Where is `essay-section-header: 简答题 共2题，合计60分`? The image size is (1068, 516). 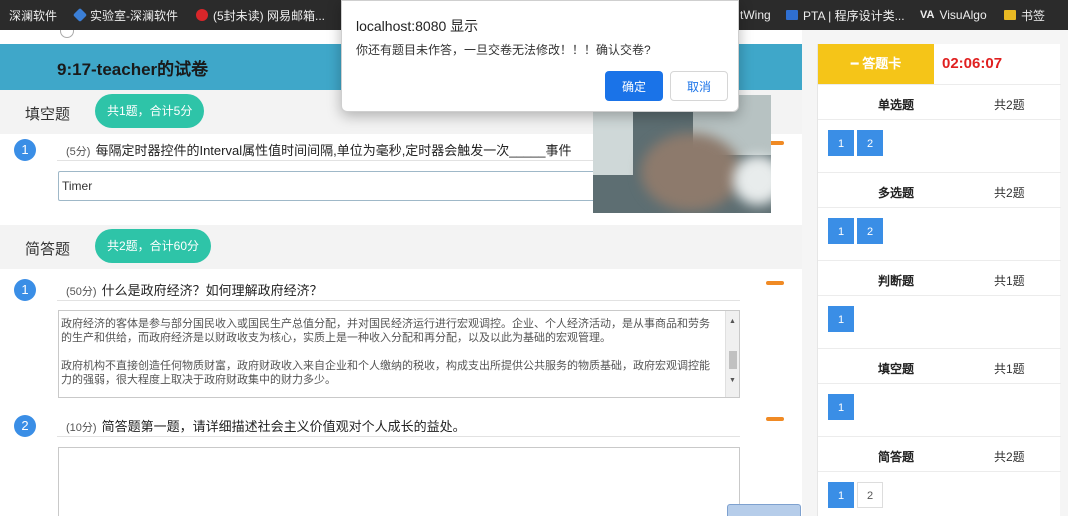
essay-section-header: 简答题 共2题，合计60分 is located at coordinates (401, 247).